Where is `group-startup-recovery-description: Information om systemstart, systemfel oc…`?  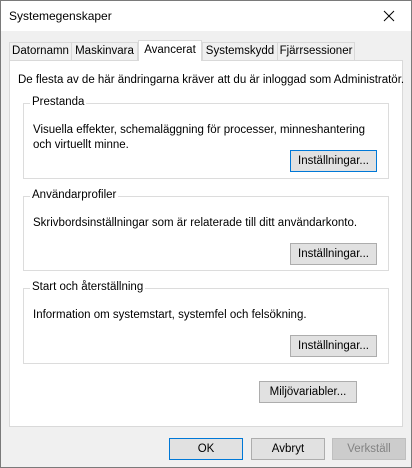 group-startup-recovery-description: Information om systemstart, systemfel oc… is located at coordinates (170, 315).